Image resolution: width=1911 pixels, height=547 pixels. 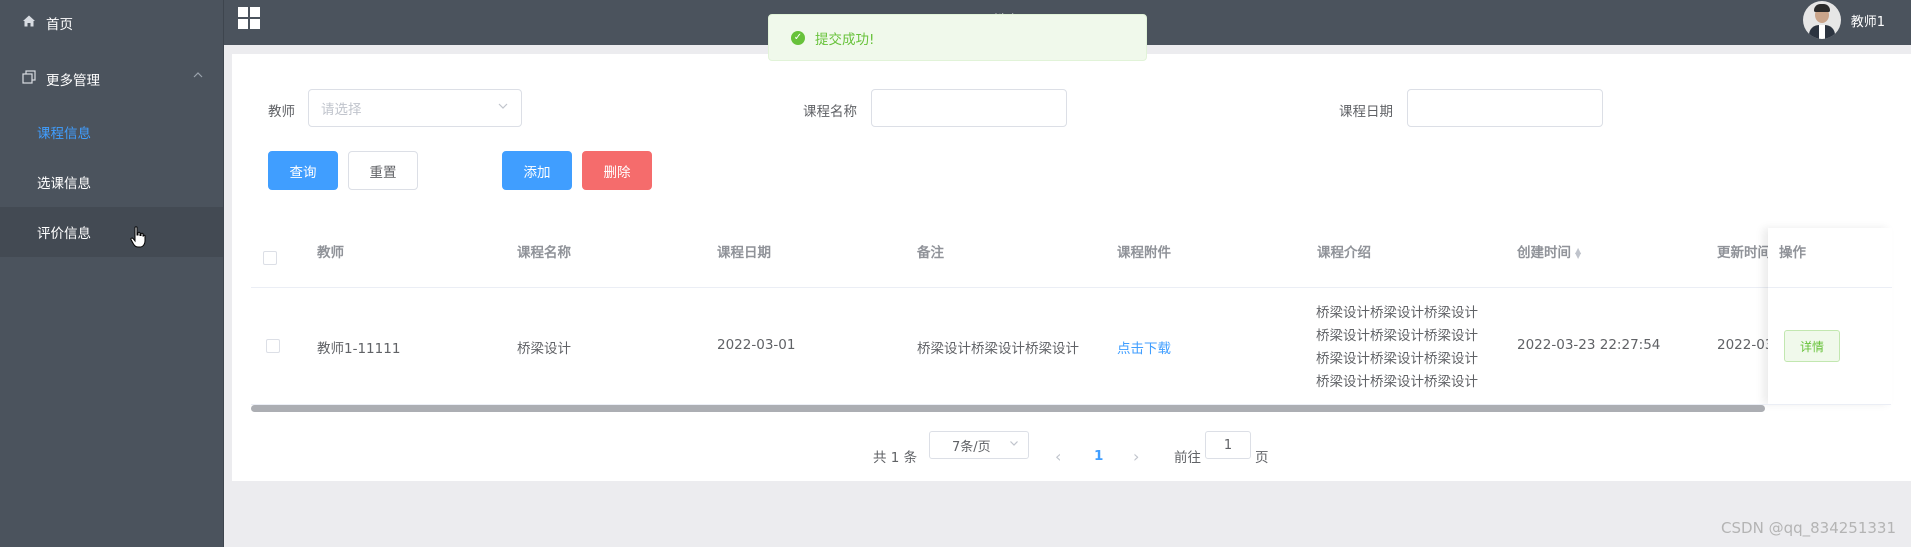 I want to click on watermark: CSDN @qq_834251331, so click(x=1808, y=528).